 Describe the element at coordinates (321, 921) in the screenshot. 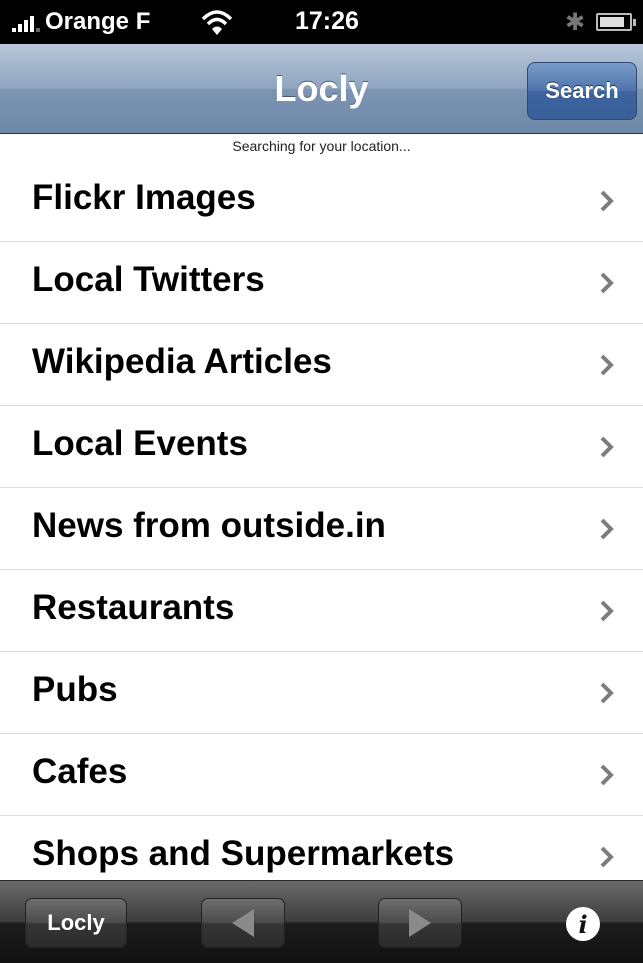

I see `bottom-toolbar: Locly i` at that location.